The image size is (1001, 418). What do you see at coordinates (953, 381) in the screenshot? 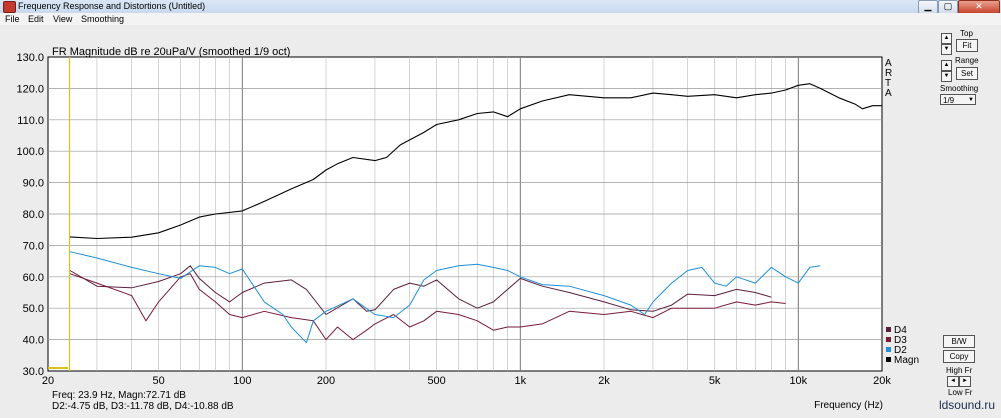
I see `high-fr-left-button: ◄` at bounding box center [953, 381].